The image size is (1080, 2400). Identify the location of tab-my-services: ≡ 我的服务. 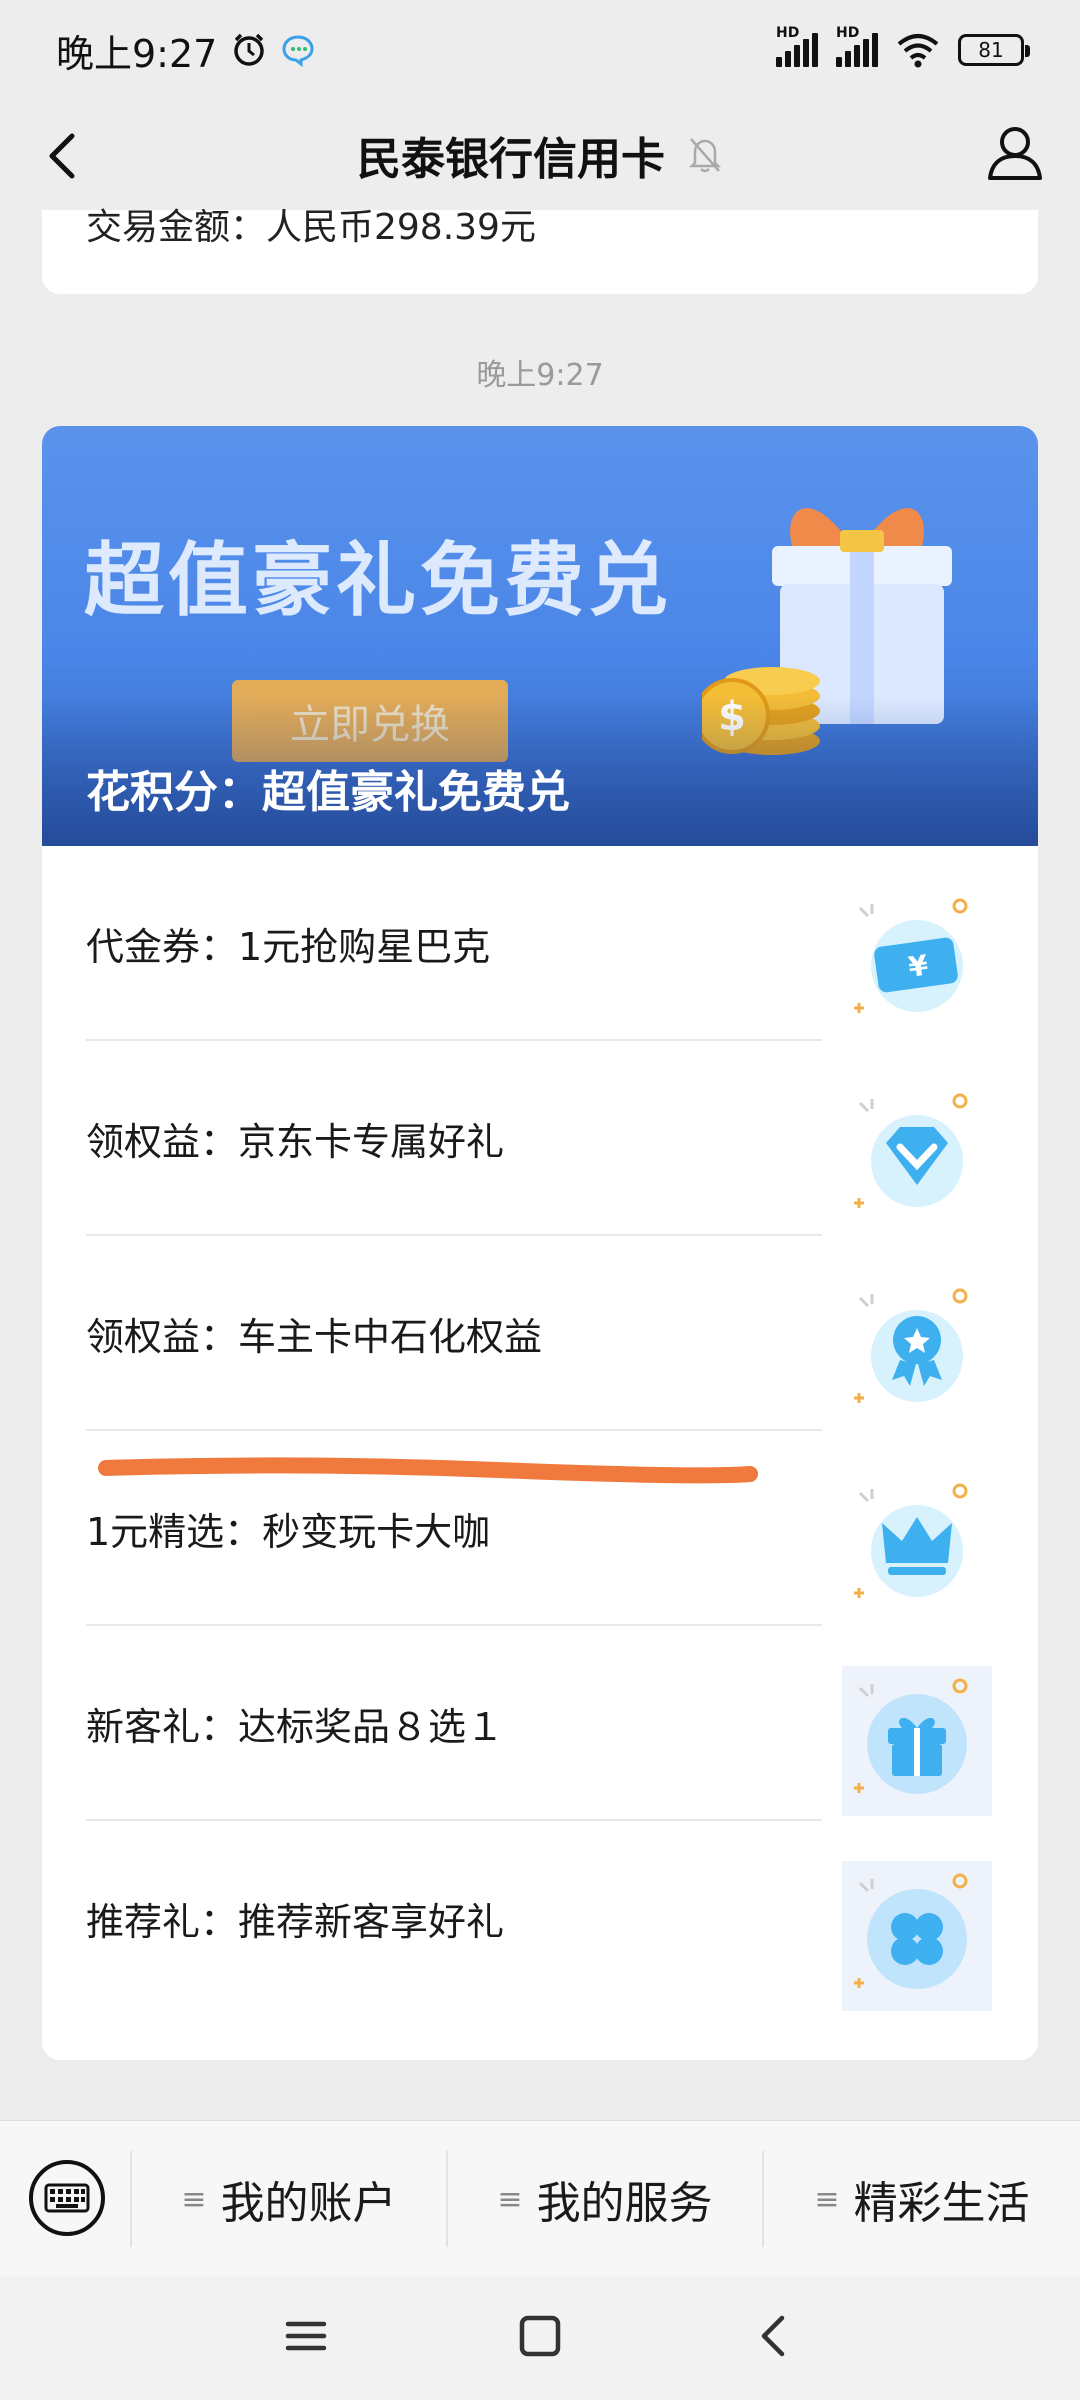
(605, 2199).